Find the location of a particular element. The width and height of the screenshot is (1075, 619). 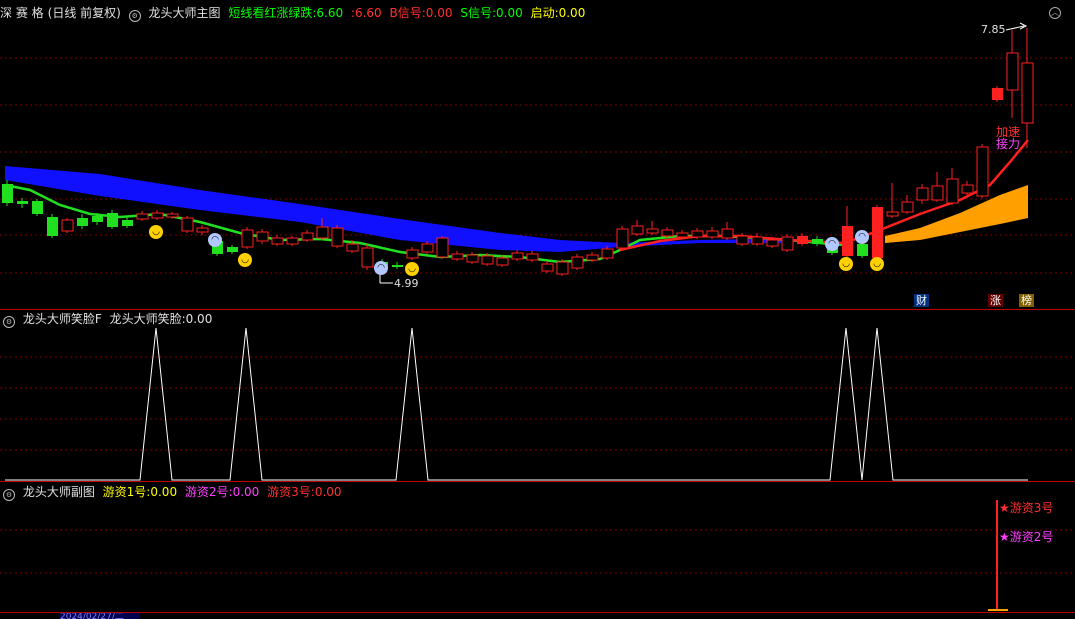

smile-readout-label: 龙头大师笑脸: is located at coordinates (147, 319).